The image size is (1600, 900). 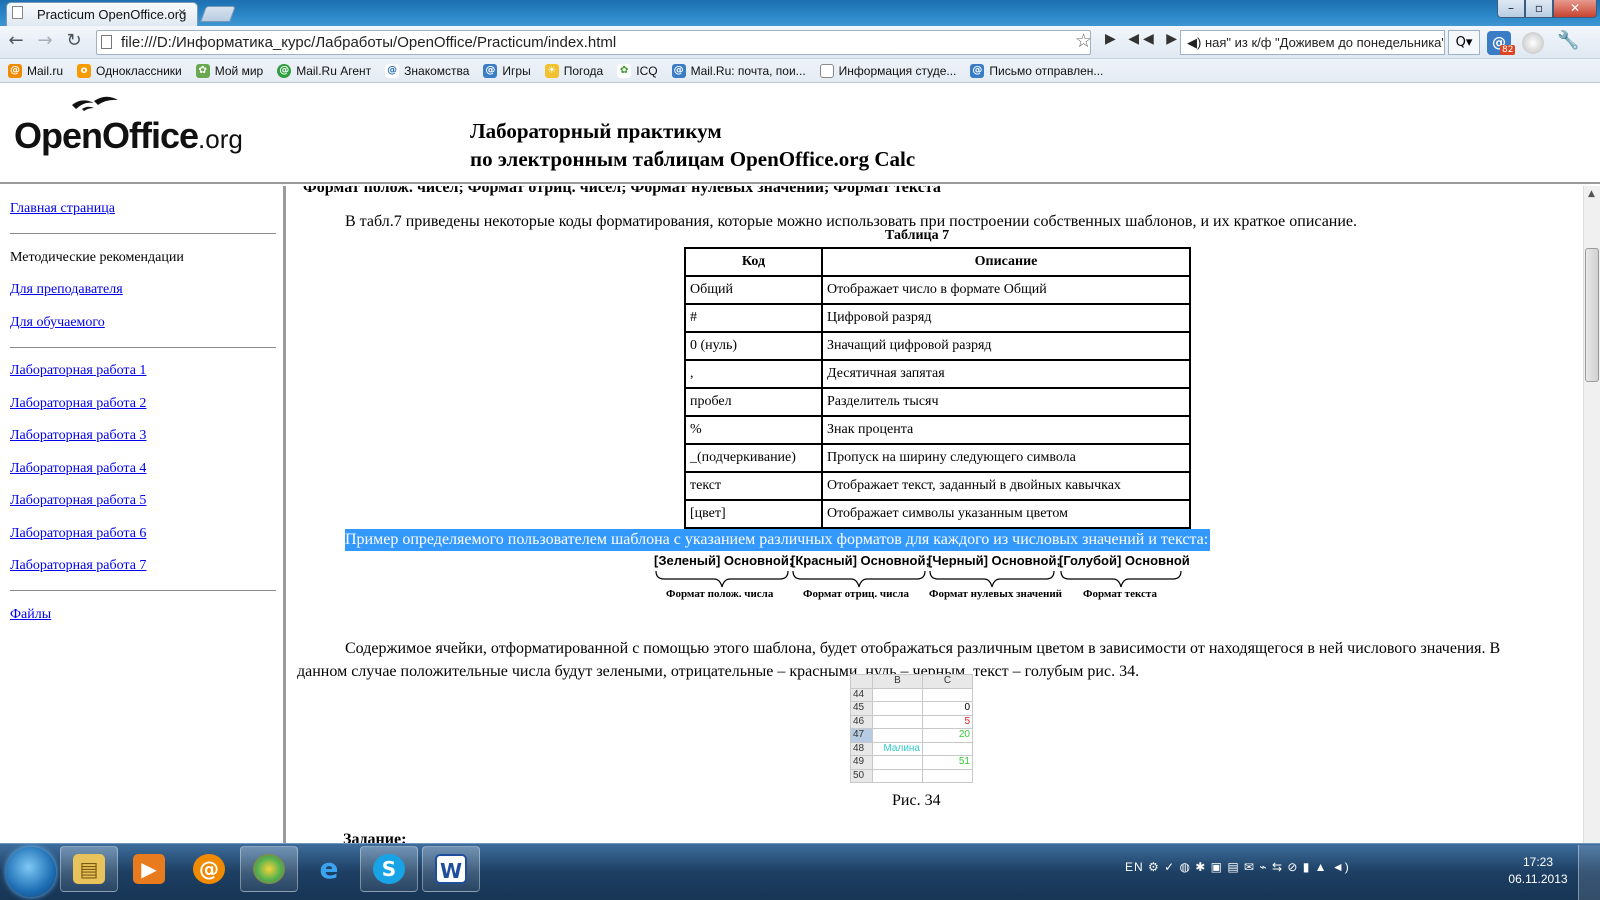 What do you see at coordinates (1591, 194) in the screenshot?
I see `scroll-up-icon: ▲` at bounding box center [1591, 194].